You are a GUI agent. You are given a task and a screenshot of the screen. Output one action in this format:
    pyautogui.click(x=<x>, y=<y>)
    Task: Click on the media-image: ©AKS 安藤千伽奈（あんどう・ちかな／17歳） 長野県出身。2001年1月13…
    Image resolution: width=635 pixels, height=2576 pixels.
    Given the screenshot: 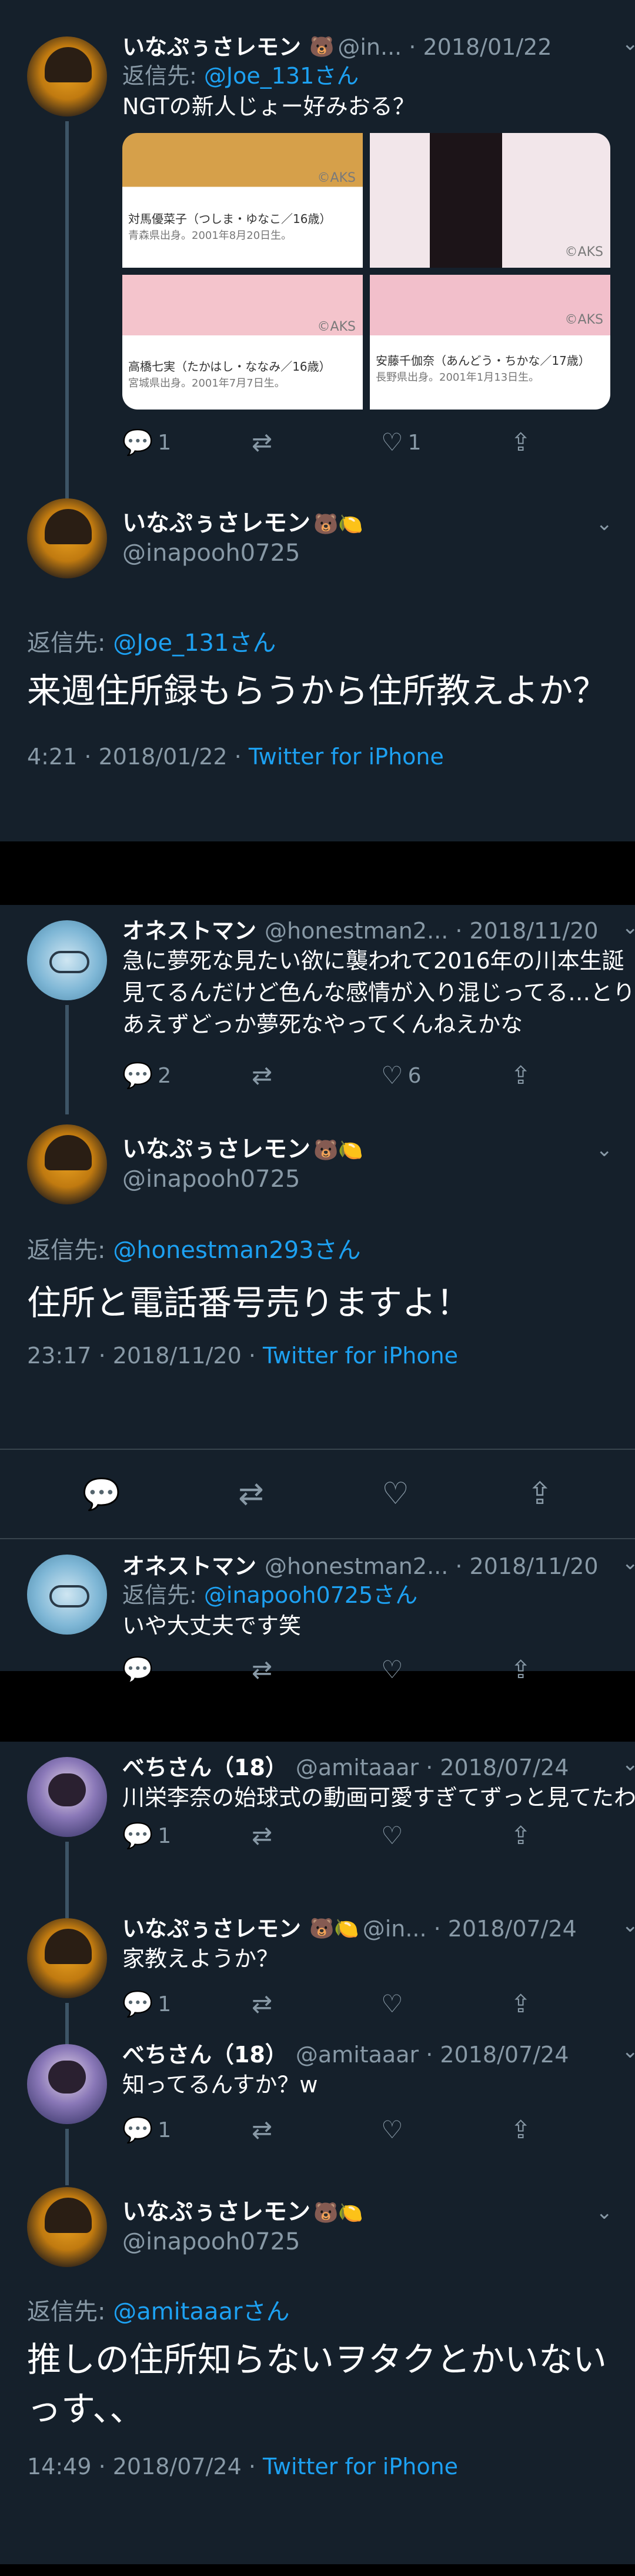 What is the action you would take?
    pyautogui.click(x=490, y=342)
    